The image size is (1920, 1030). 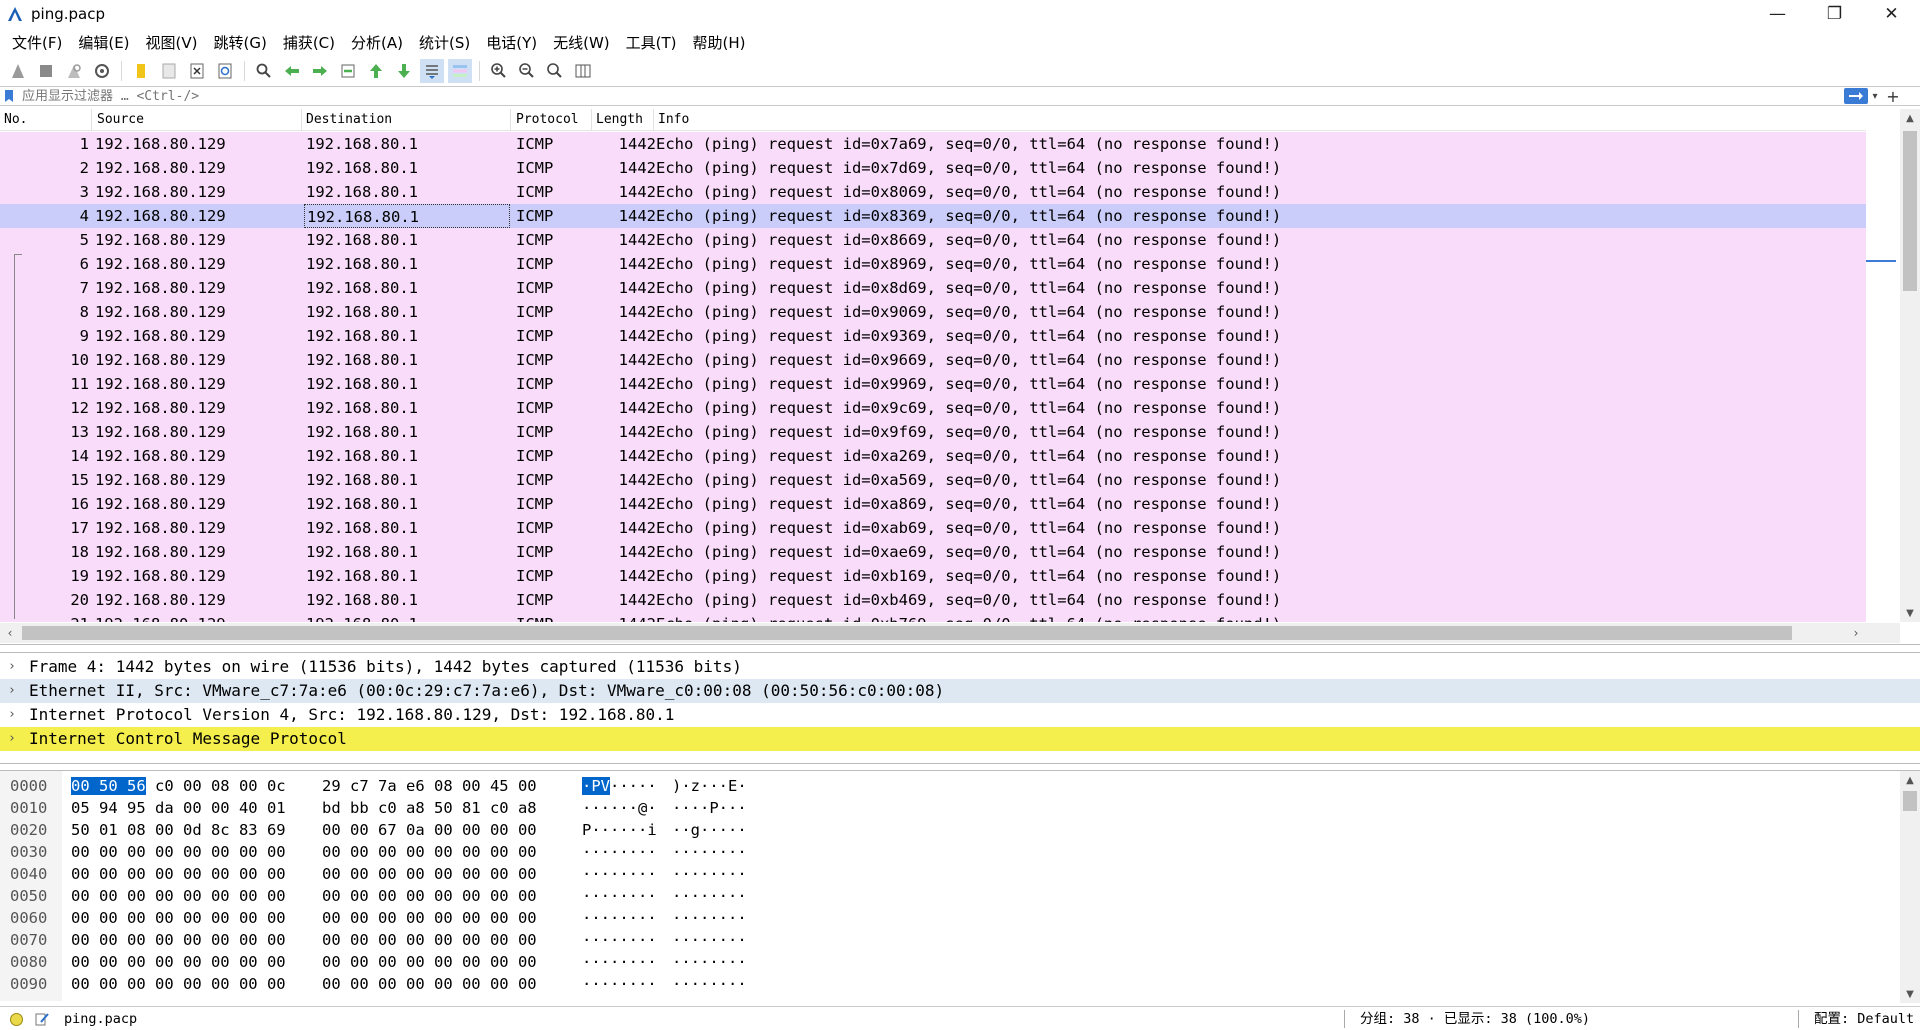 What do you see at coordinates (1891, 14) in the screenshot?
I see `close-button: ✕` at bounding box center [1891, 14].